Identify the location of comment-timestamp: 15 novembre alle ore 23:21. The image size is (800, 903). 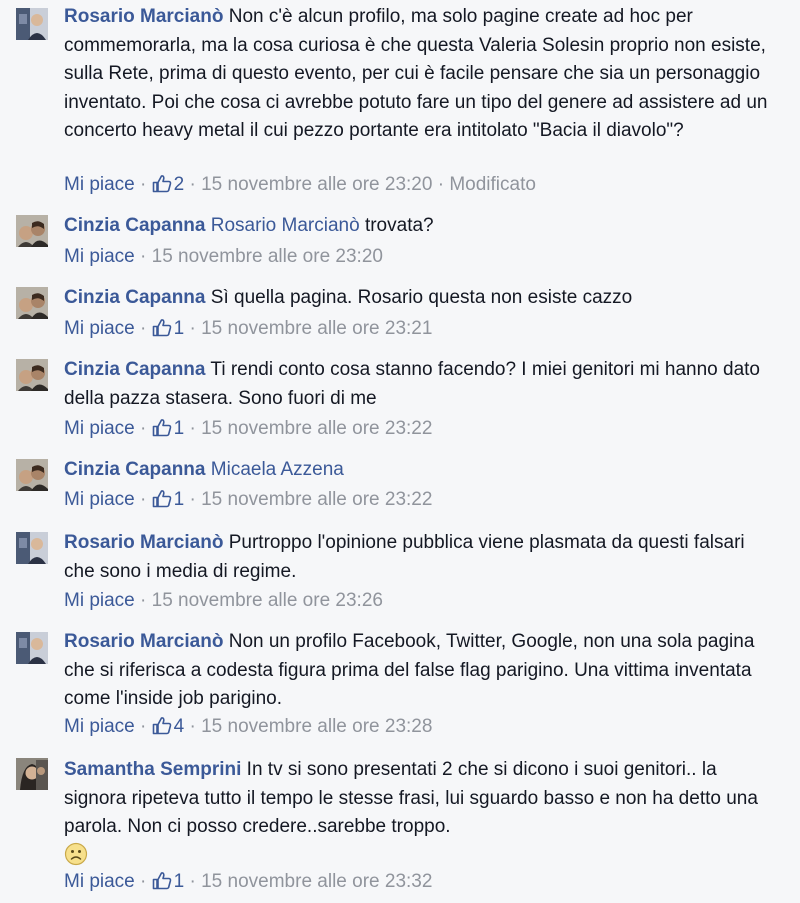
(316, 328).